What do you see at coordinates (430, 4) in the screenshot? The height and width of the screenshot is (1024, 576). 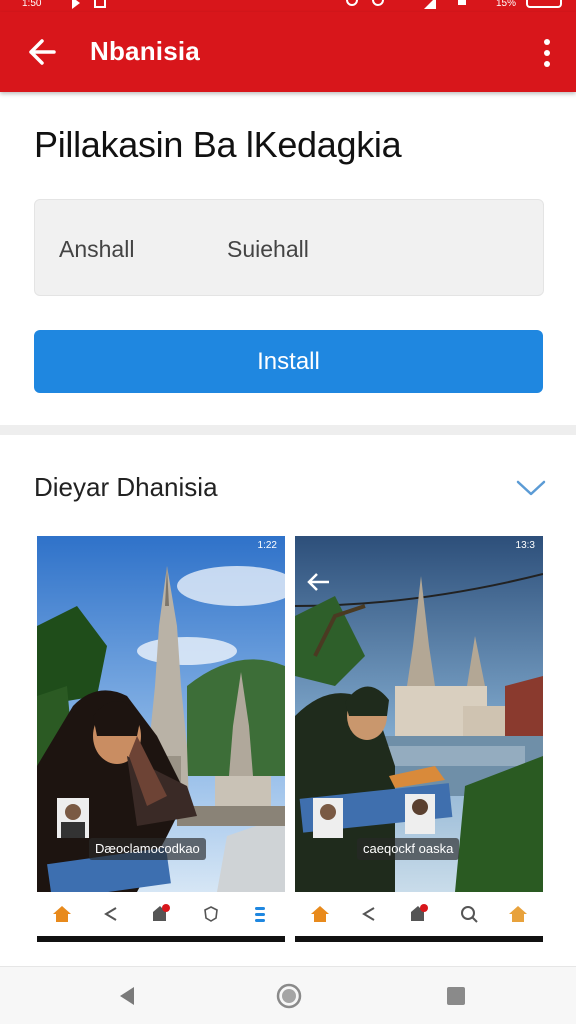 I see `signal-icon` at bounding box center [430, 4].